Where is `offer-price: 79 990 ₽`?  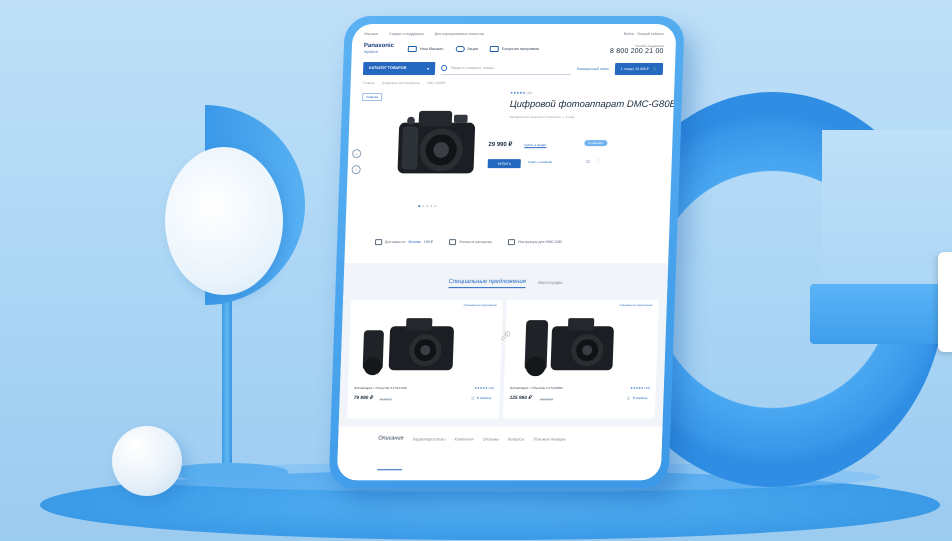
offer-price: 79 990 ₽ is located at coordinates (363, 399).